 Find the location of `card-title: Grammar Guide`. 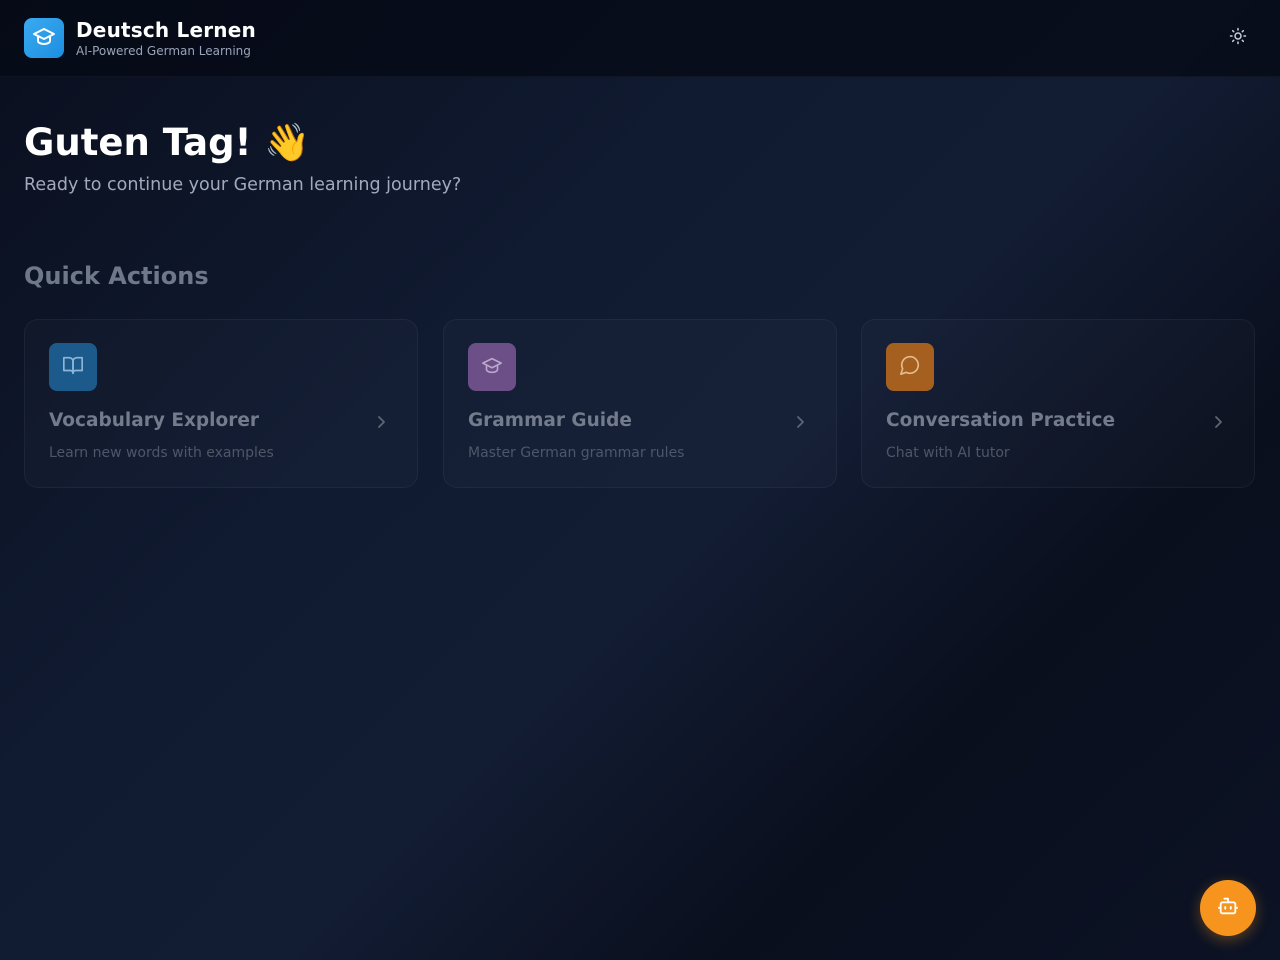

card-title: Grammar Guide is located at coordinates (550, 420).